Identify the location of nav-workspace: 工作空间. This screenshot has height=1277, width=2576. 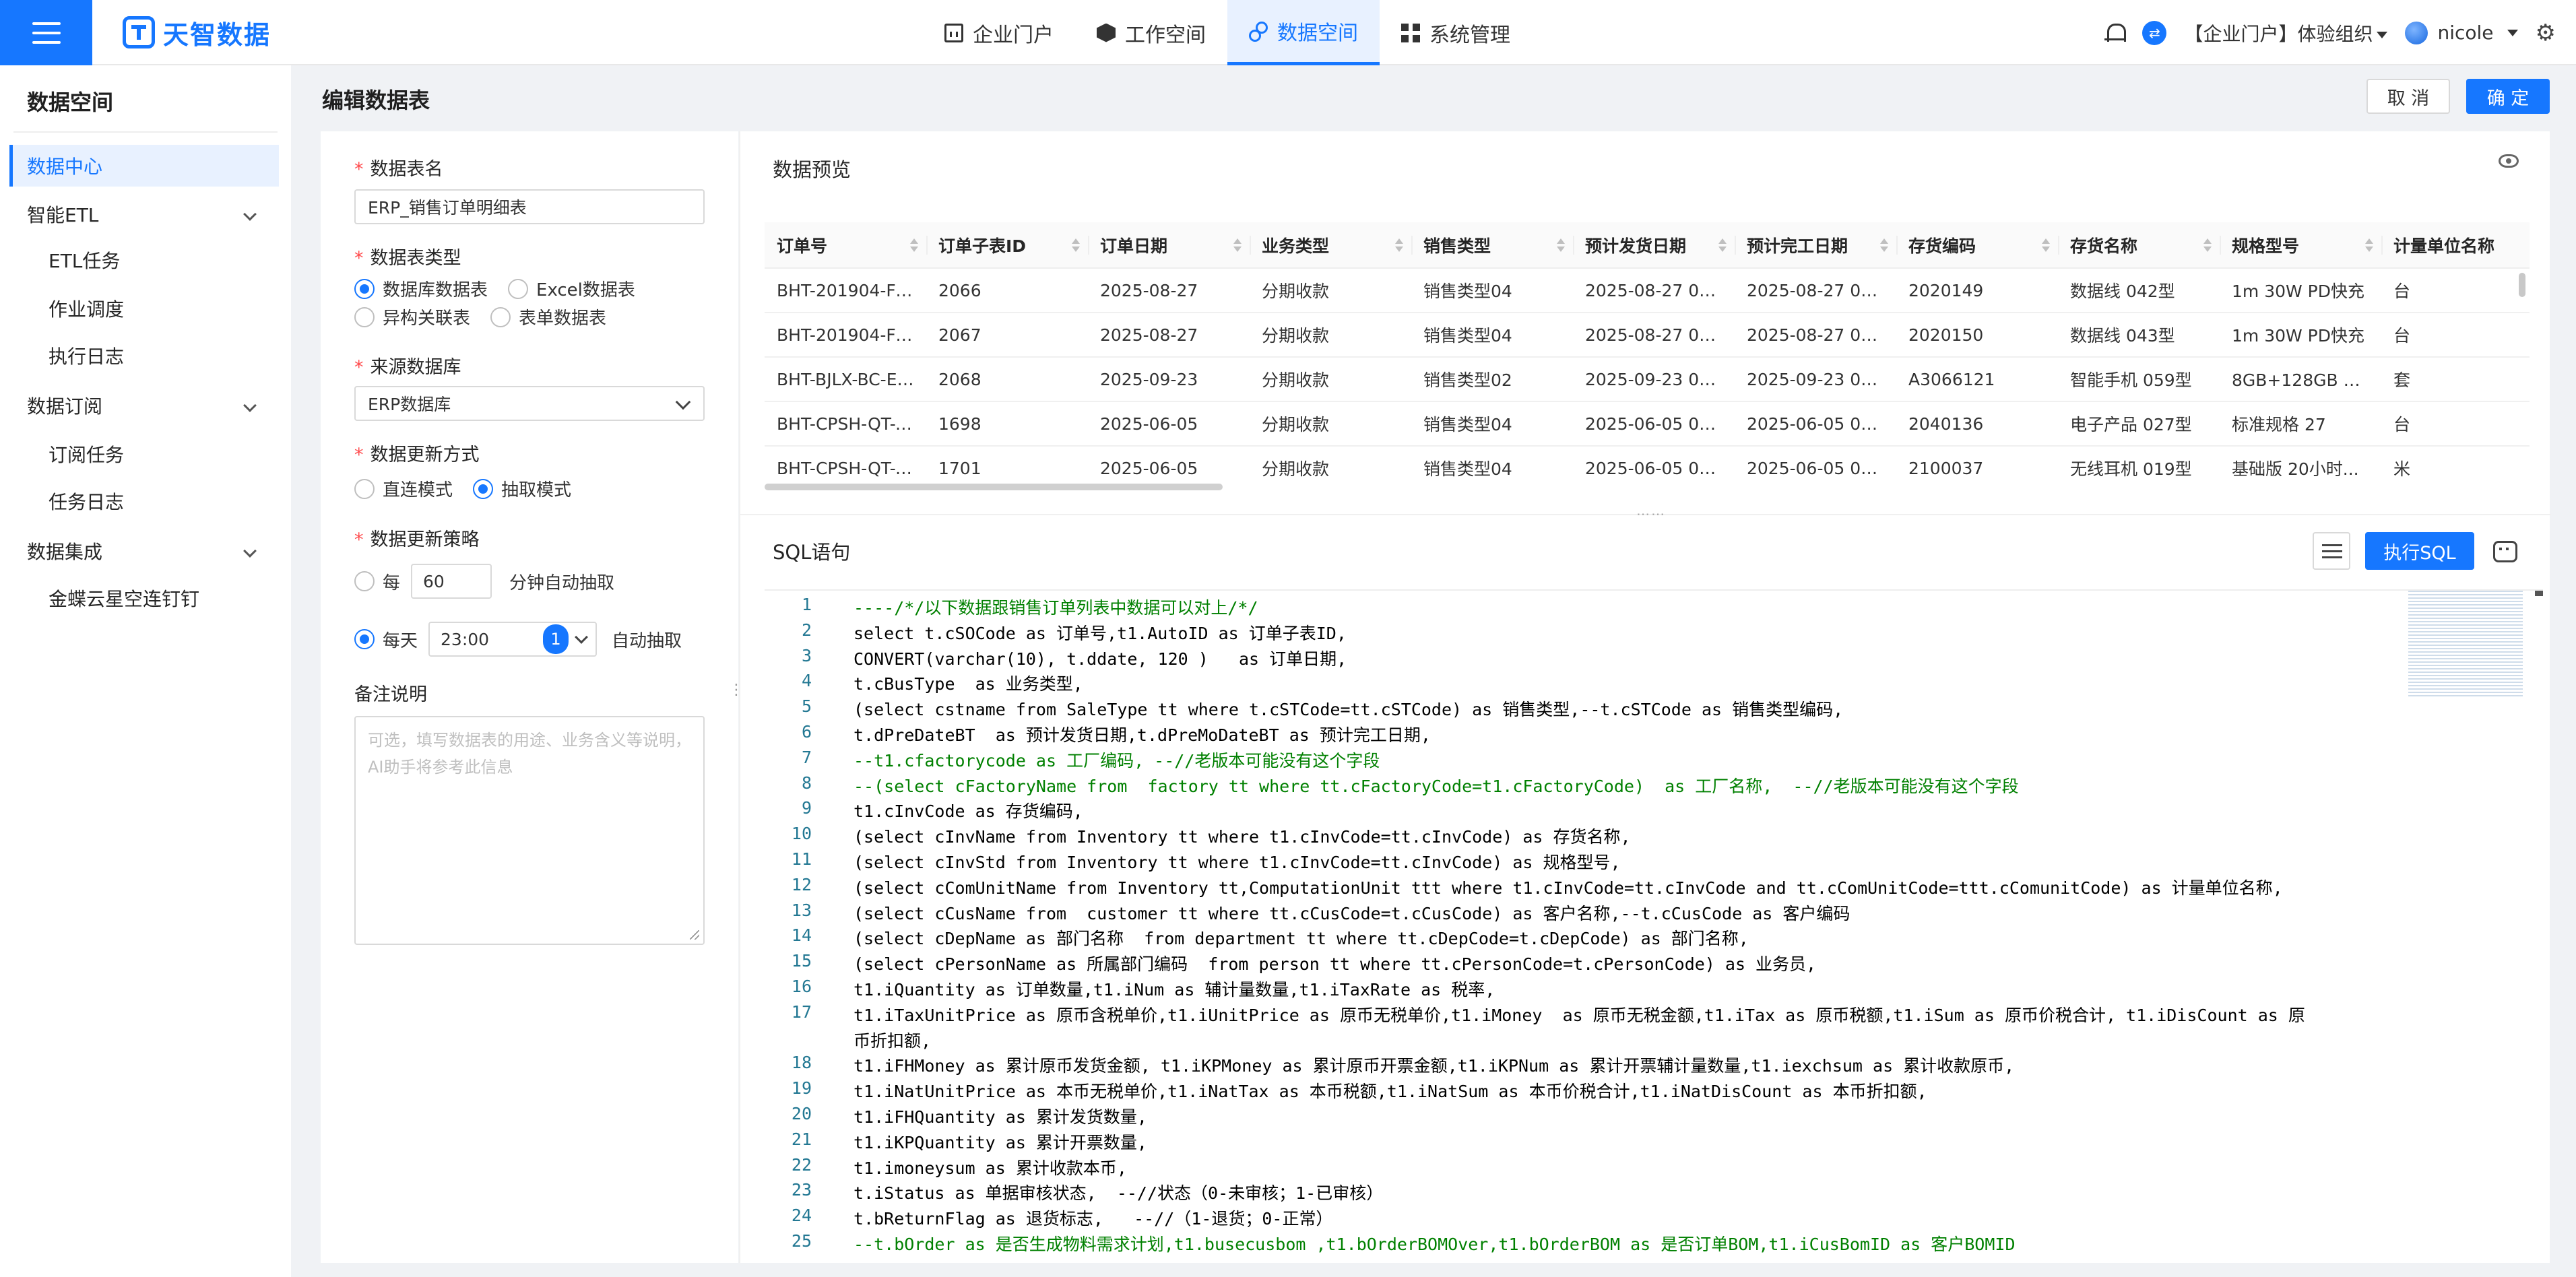
(1151, 32).